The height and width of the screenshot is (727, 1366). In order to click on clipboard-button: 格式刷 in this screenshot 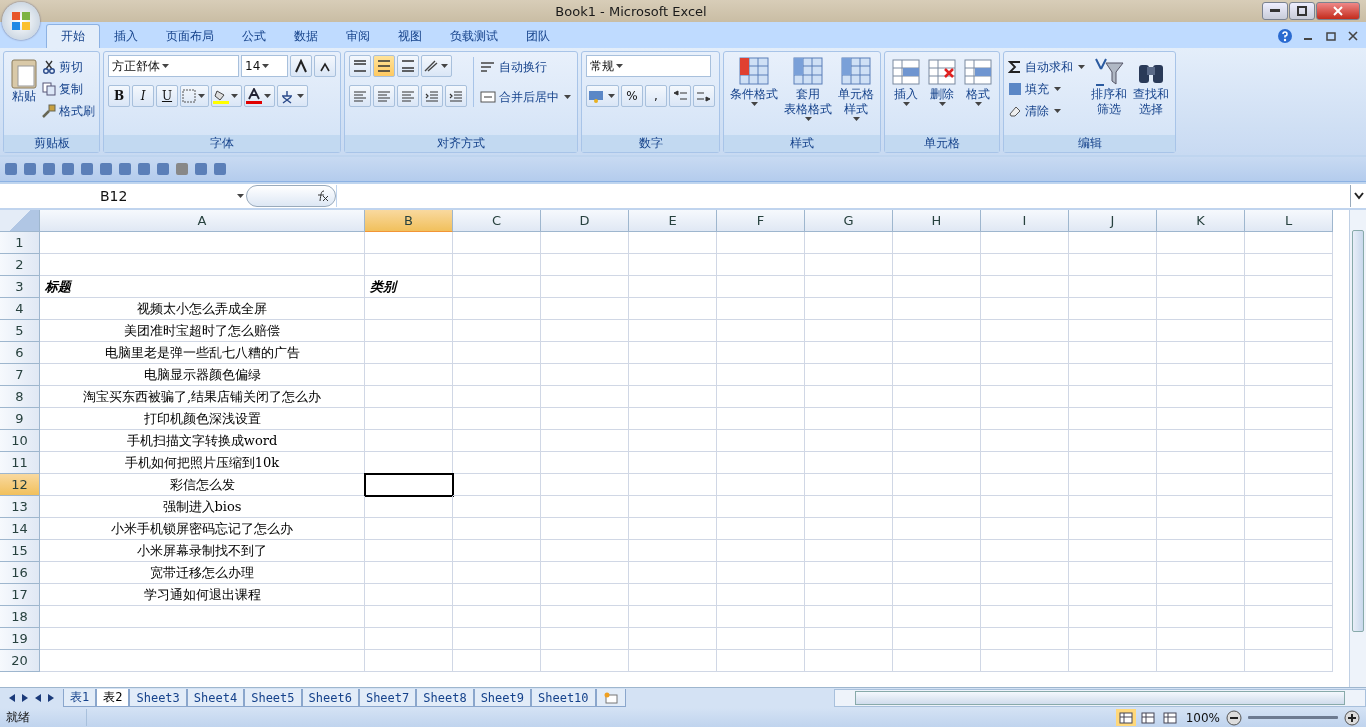, I will do `click(68, 111)`.